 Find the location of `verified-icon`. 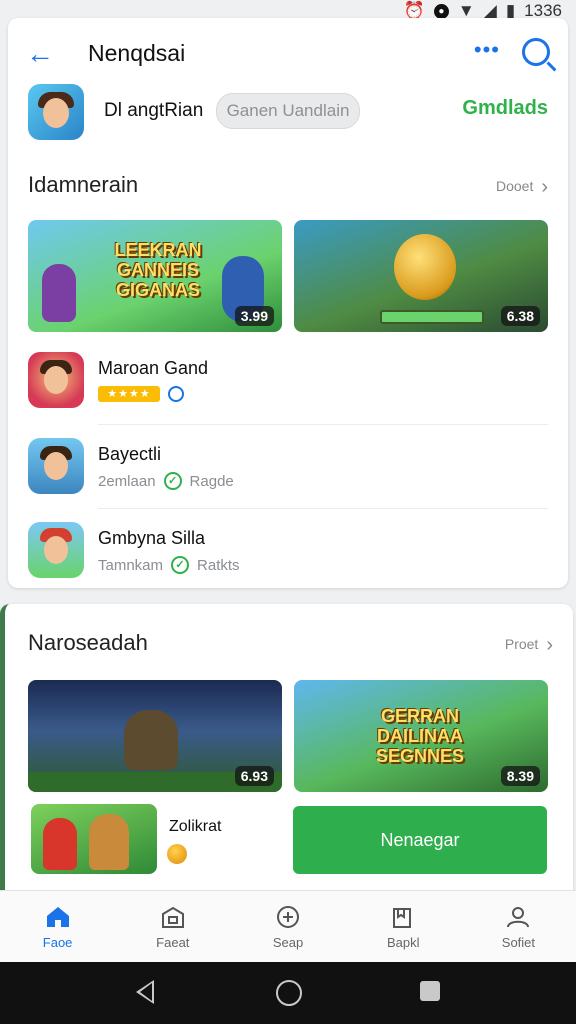

verified-icon is located at coordinates (176, 394).